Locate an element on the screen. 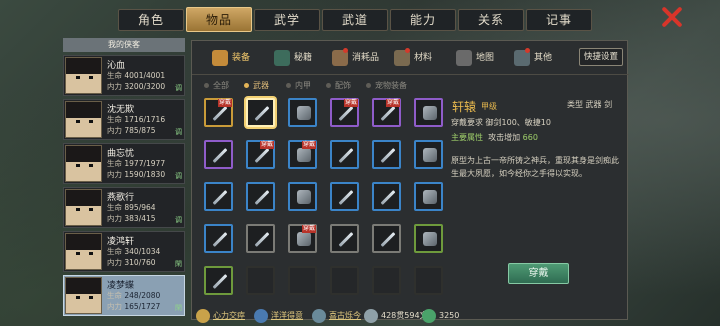 This screenshot has height=326, width=720. status-item: 喜古烁今 is located at coordinates (336, 316).